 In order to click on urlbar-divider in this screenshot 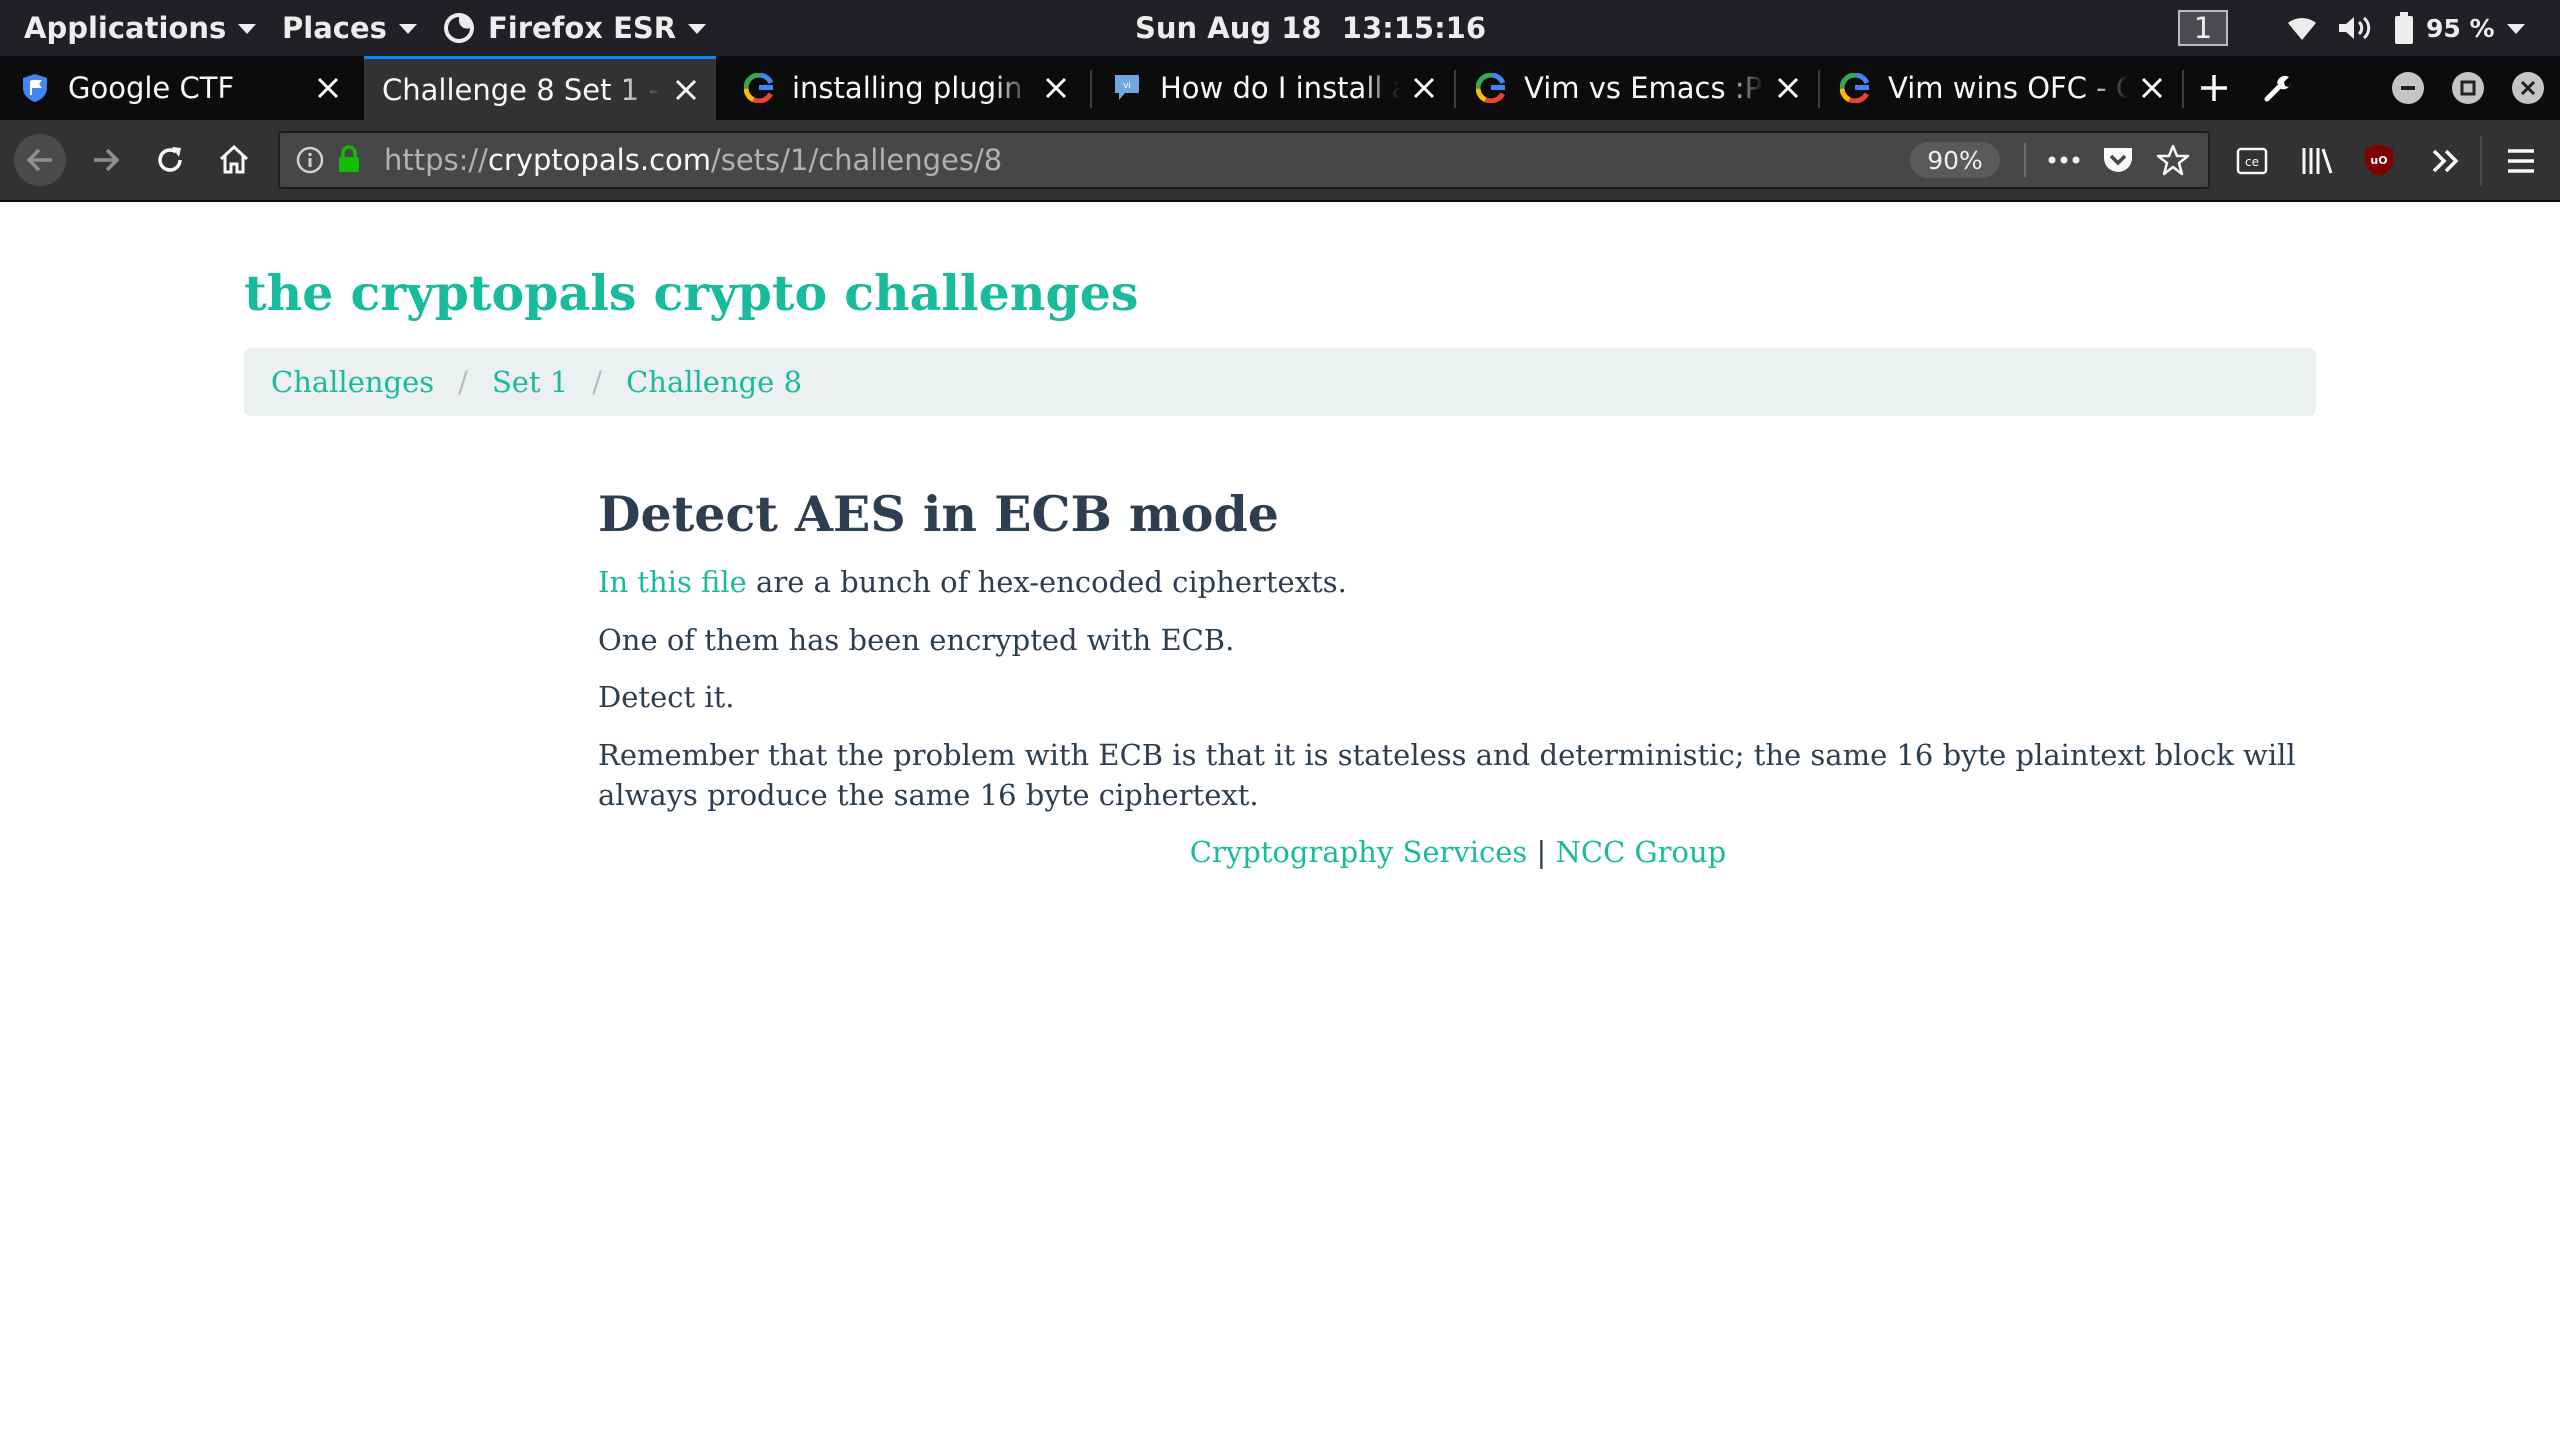, I will do `click(2025, 160)`.